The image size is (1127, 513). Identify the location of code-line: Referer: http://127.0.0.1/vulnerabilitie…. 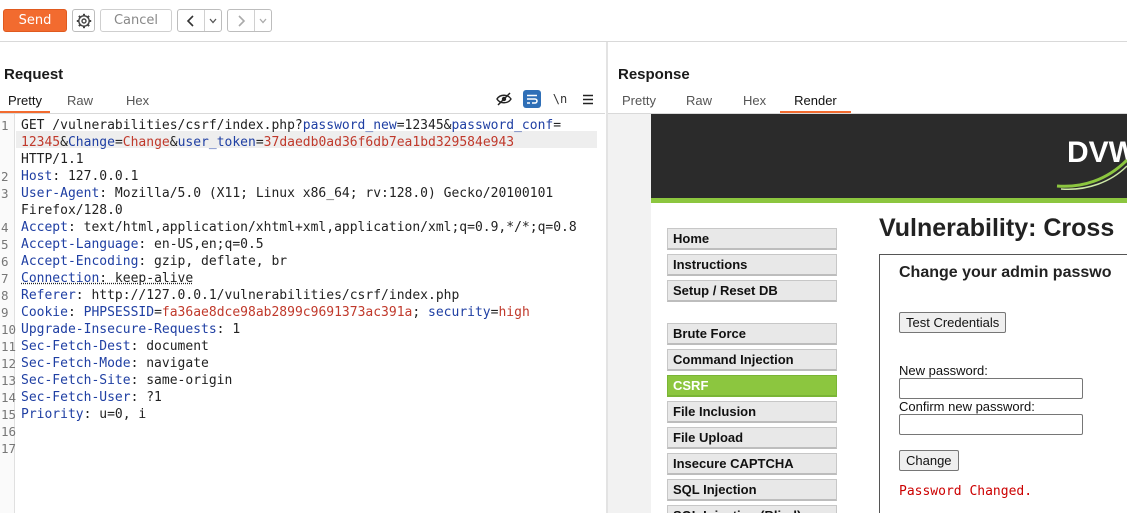
(240, 295).